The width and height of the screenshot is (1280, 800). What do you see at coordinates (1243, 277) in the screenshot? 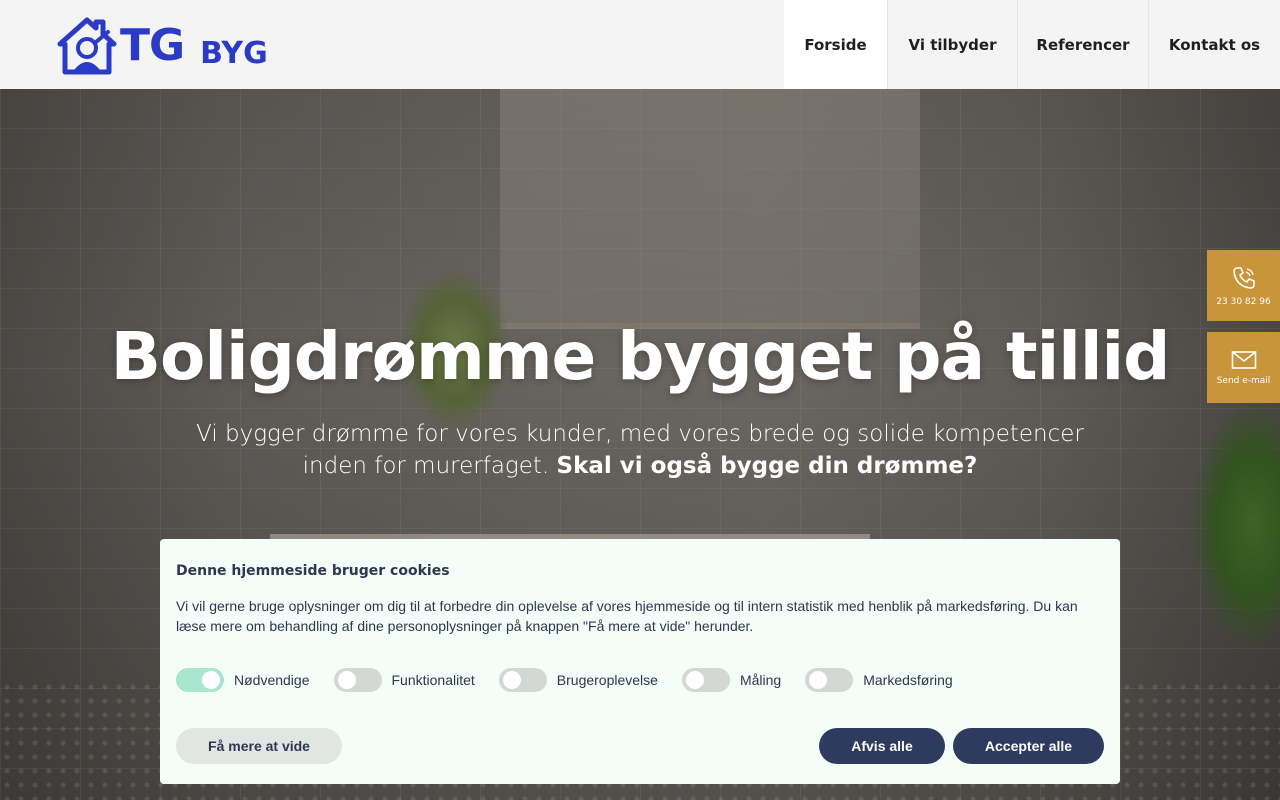
I see `phone-icon` at bounding box center [1243, 277].